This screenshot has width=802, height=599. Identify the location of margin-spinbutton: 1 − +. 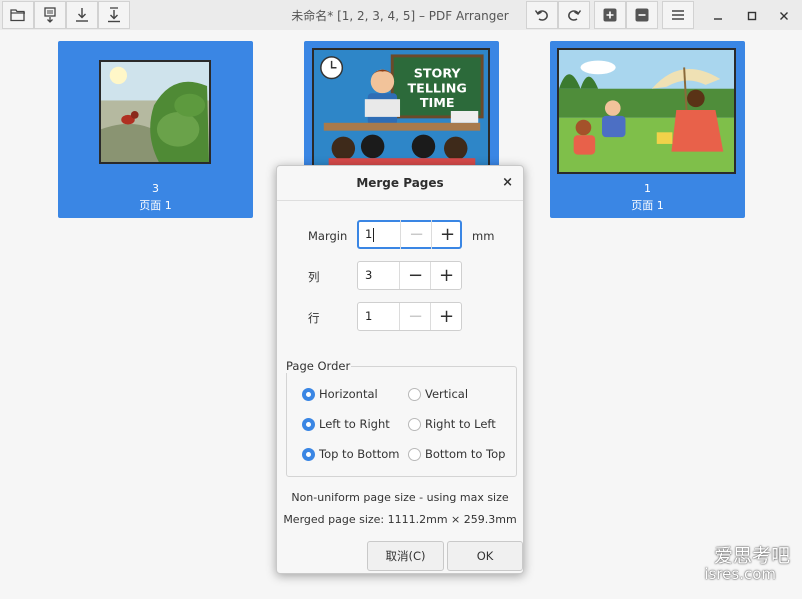
(409, 234).